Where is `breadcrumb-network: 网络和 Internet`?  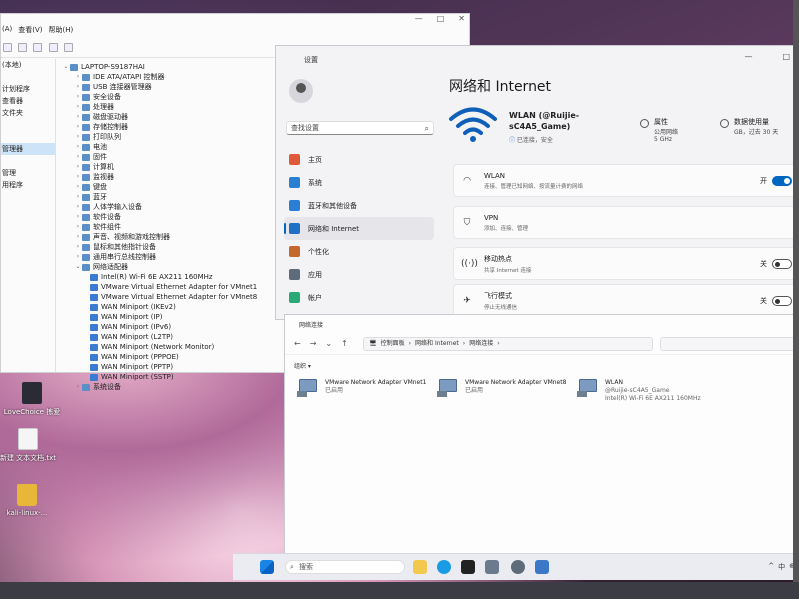
breadcrumb-network: 网络和 Internet is located at coordinates (437, 344).